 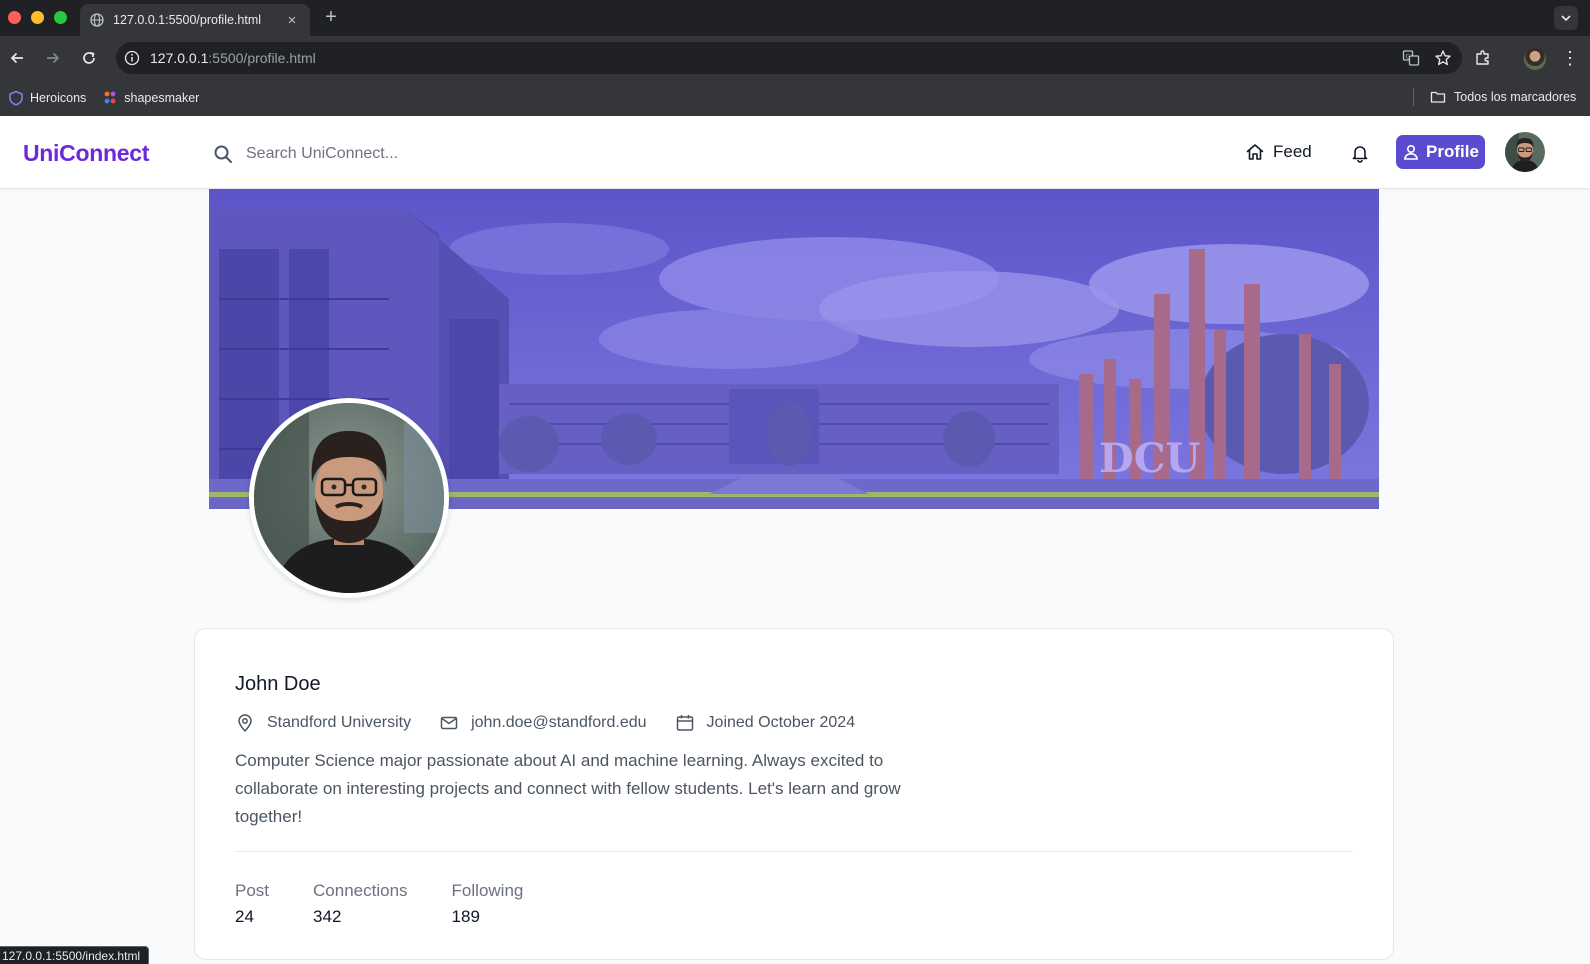 I want to click on address-bar: 127.0.0.1 :5500/profile.html G, so click(x=789, y=58).